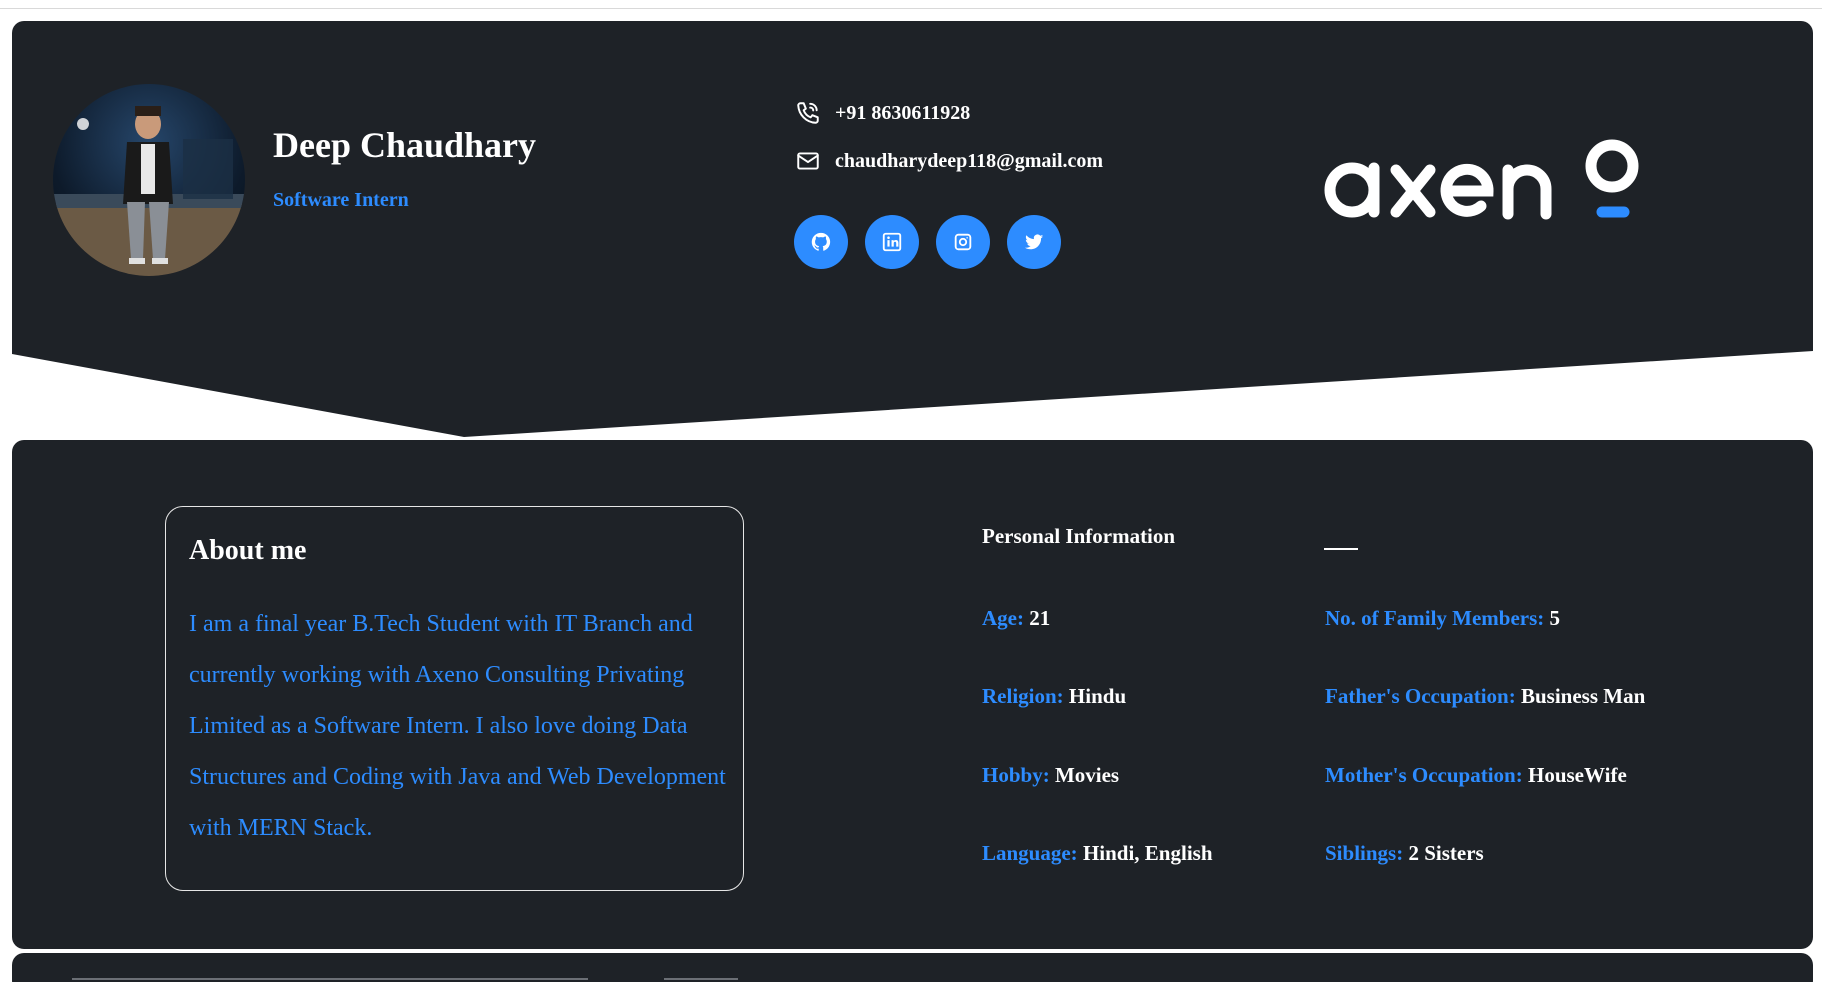 This screenshot has height=982, width=1822. I want to click on twitter-button, so click(1034, 242).